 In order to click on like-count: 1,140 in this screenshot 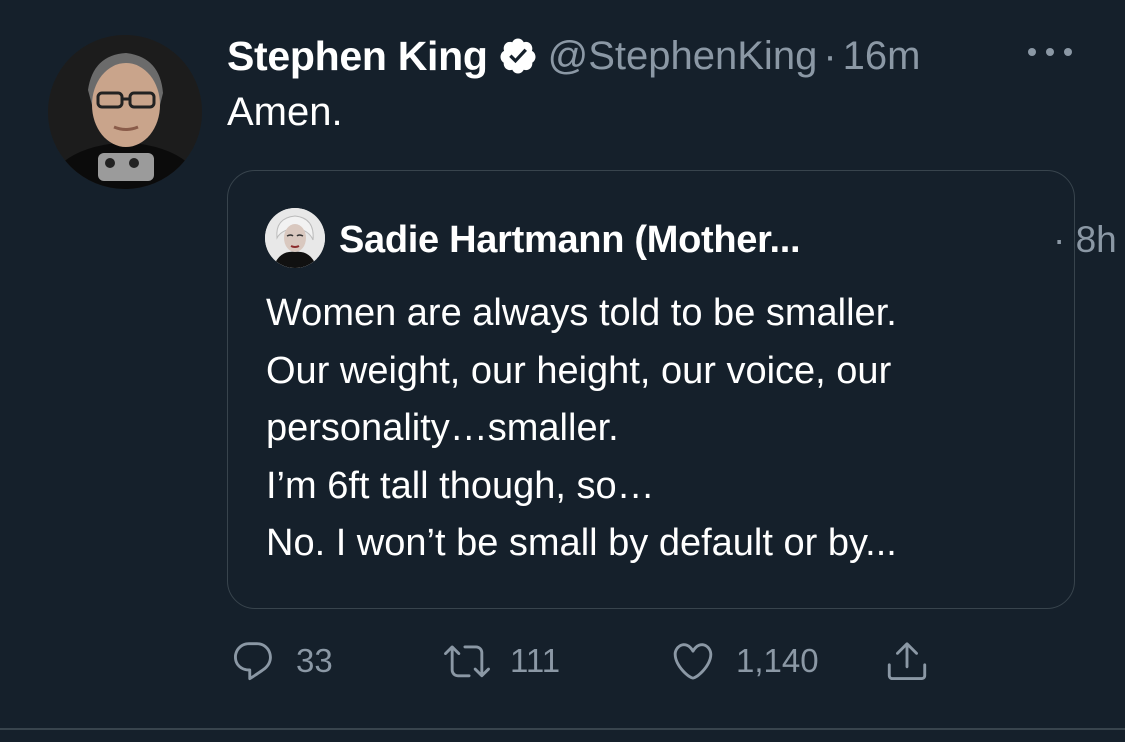, I will do `click(777, 660)`.